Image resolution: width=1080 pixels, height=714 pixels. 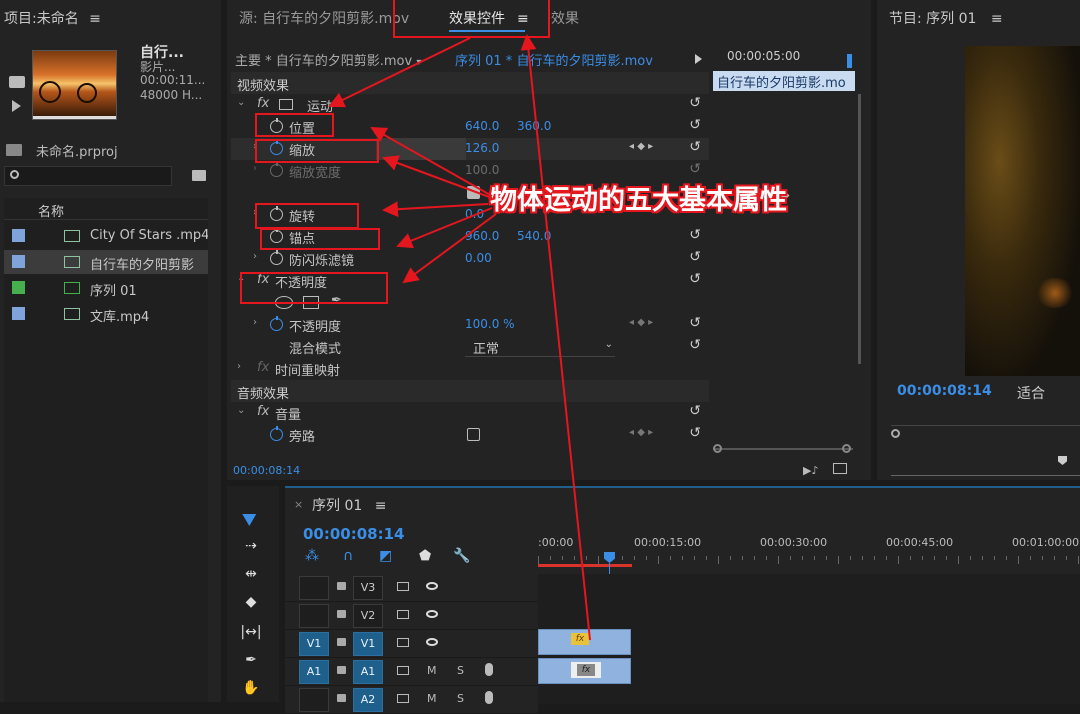 I want to click on opacity-row: › 不透明度 100.0 % ◂ ◆ ▸ ↺, so click(x=470, y=325).